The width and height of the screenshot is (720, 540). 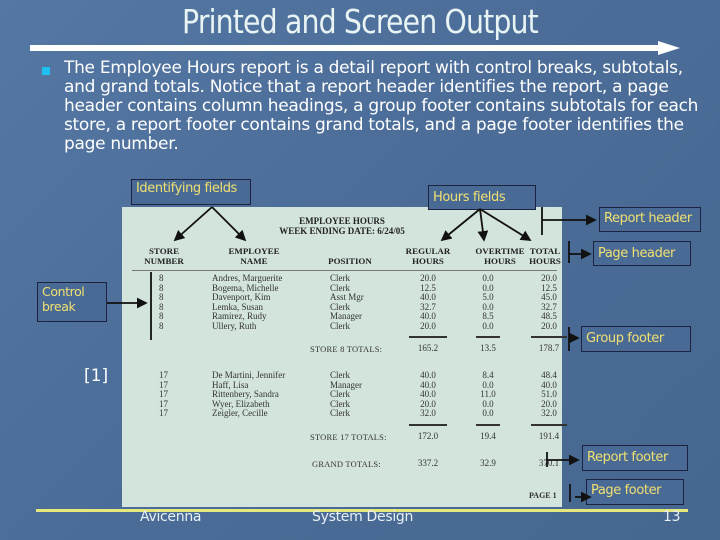 I want to click on arrow-to-overtime-hours, so click(x=483, y=225).